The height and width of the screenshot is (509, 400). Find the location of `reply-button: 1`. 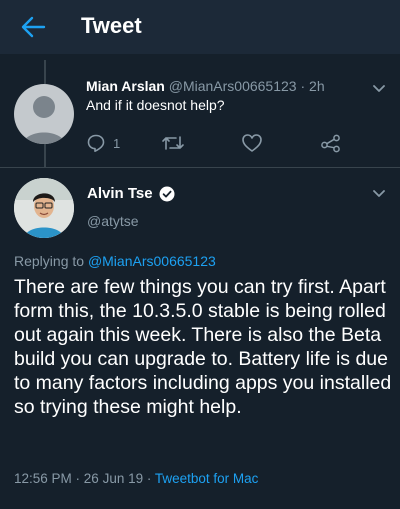

reply-button: 1 is located at coordinates (103, 143).